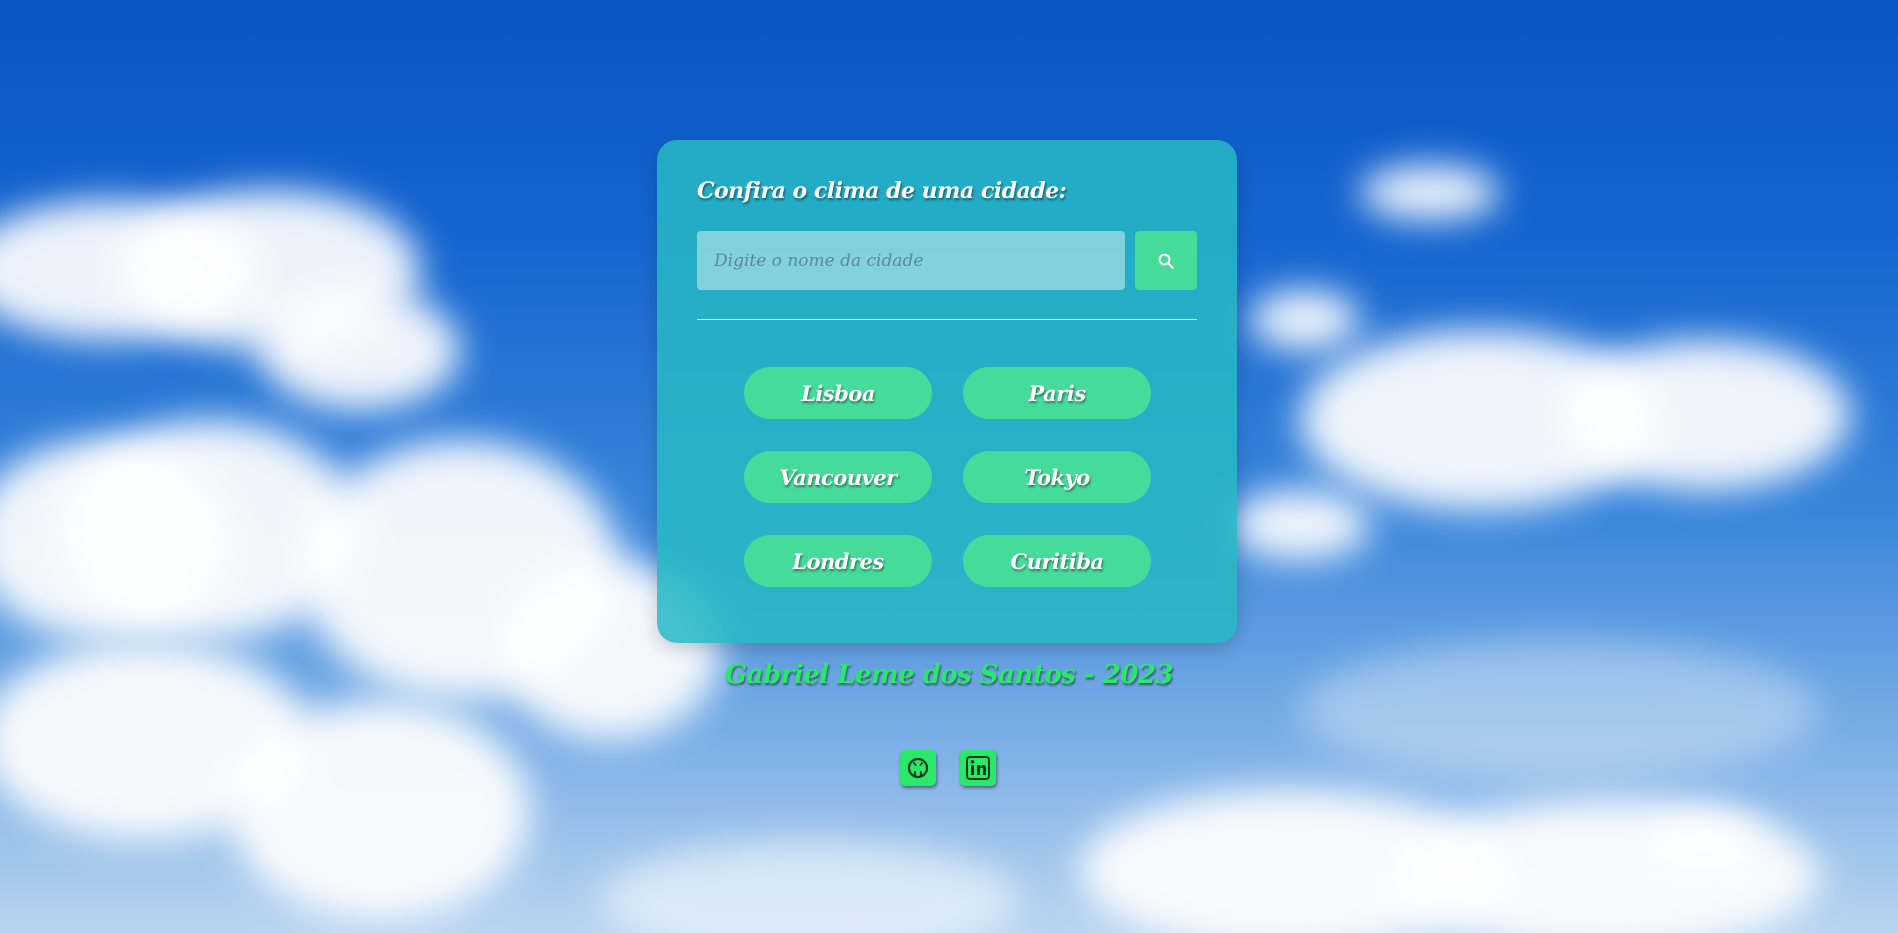  Describe the element at coordinates (882, 191) in the screenshot. I see `card-title: Confira o clima de uma cidade:` at that location.